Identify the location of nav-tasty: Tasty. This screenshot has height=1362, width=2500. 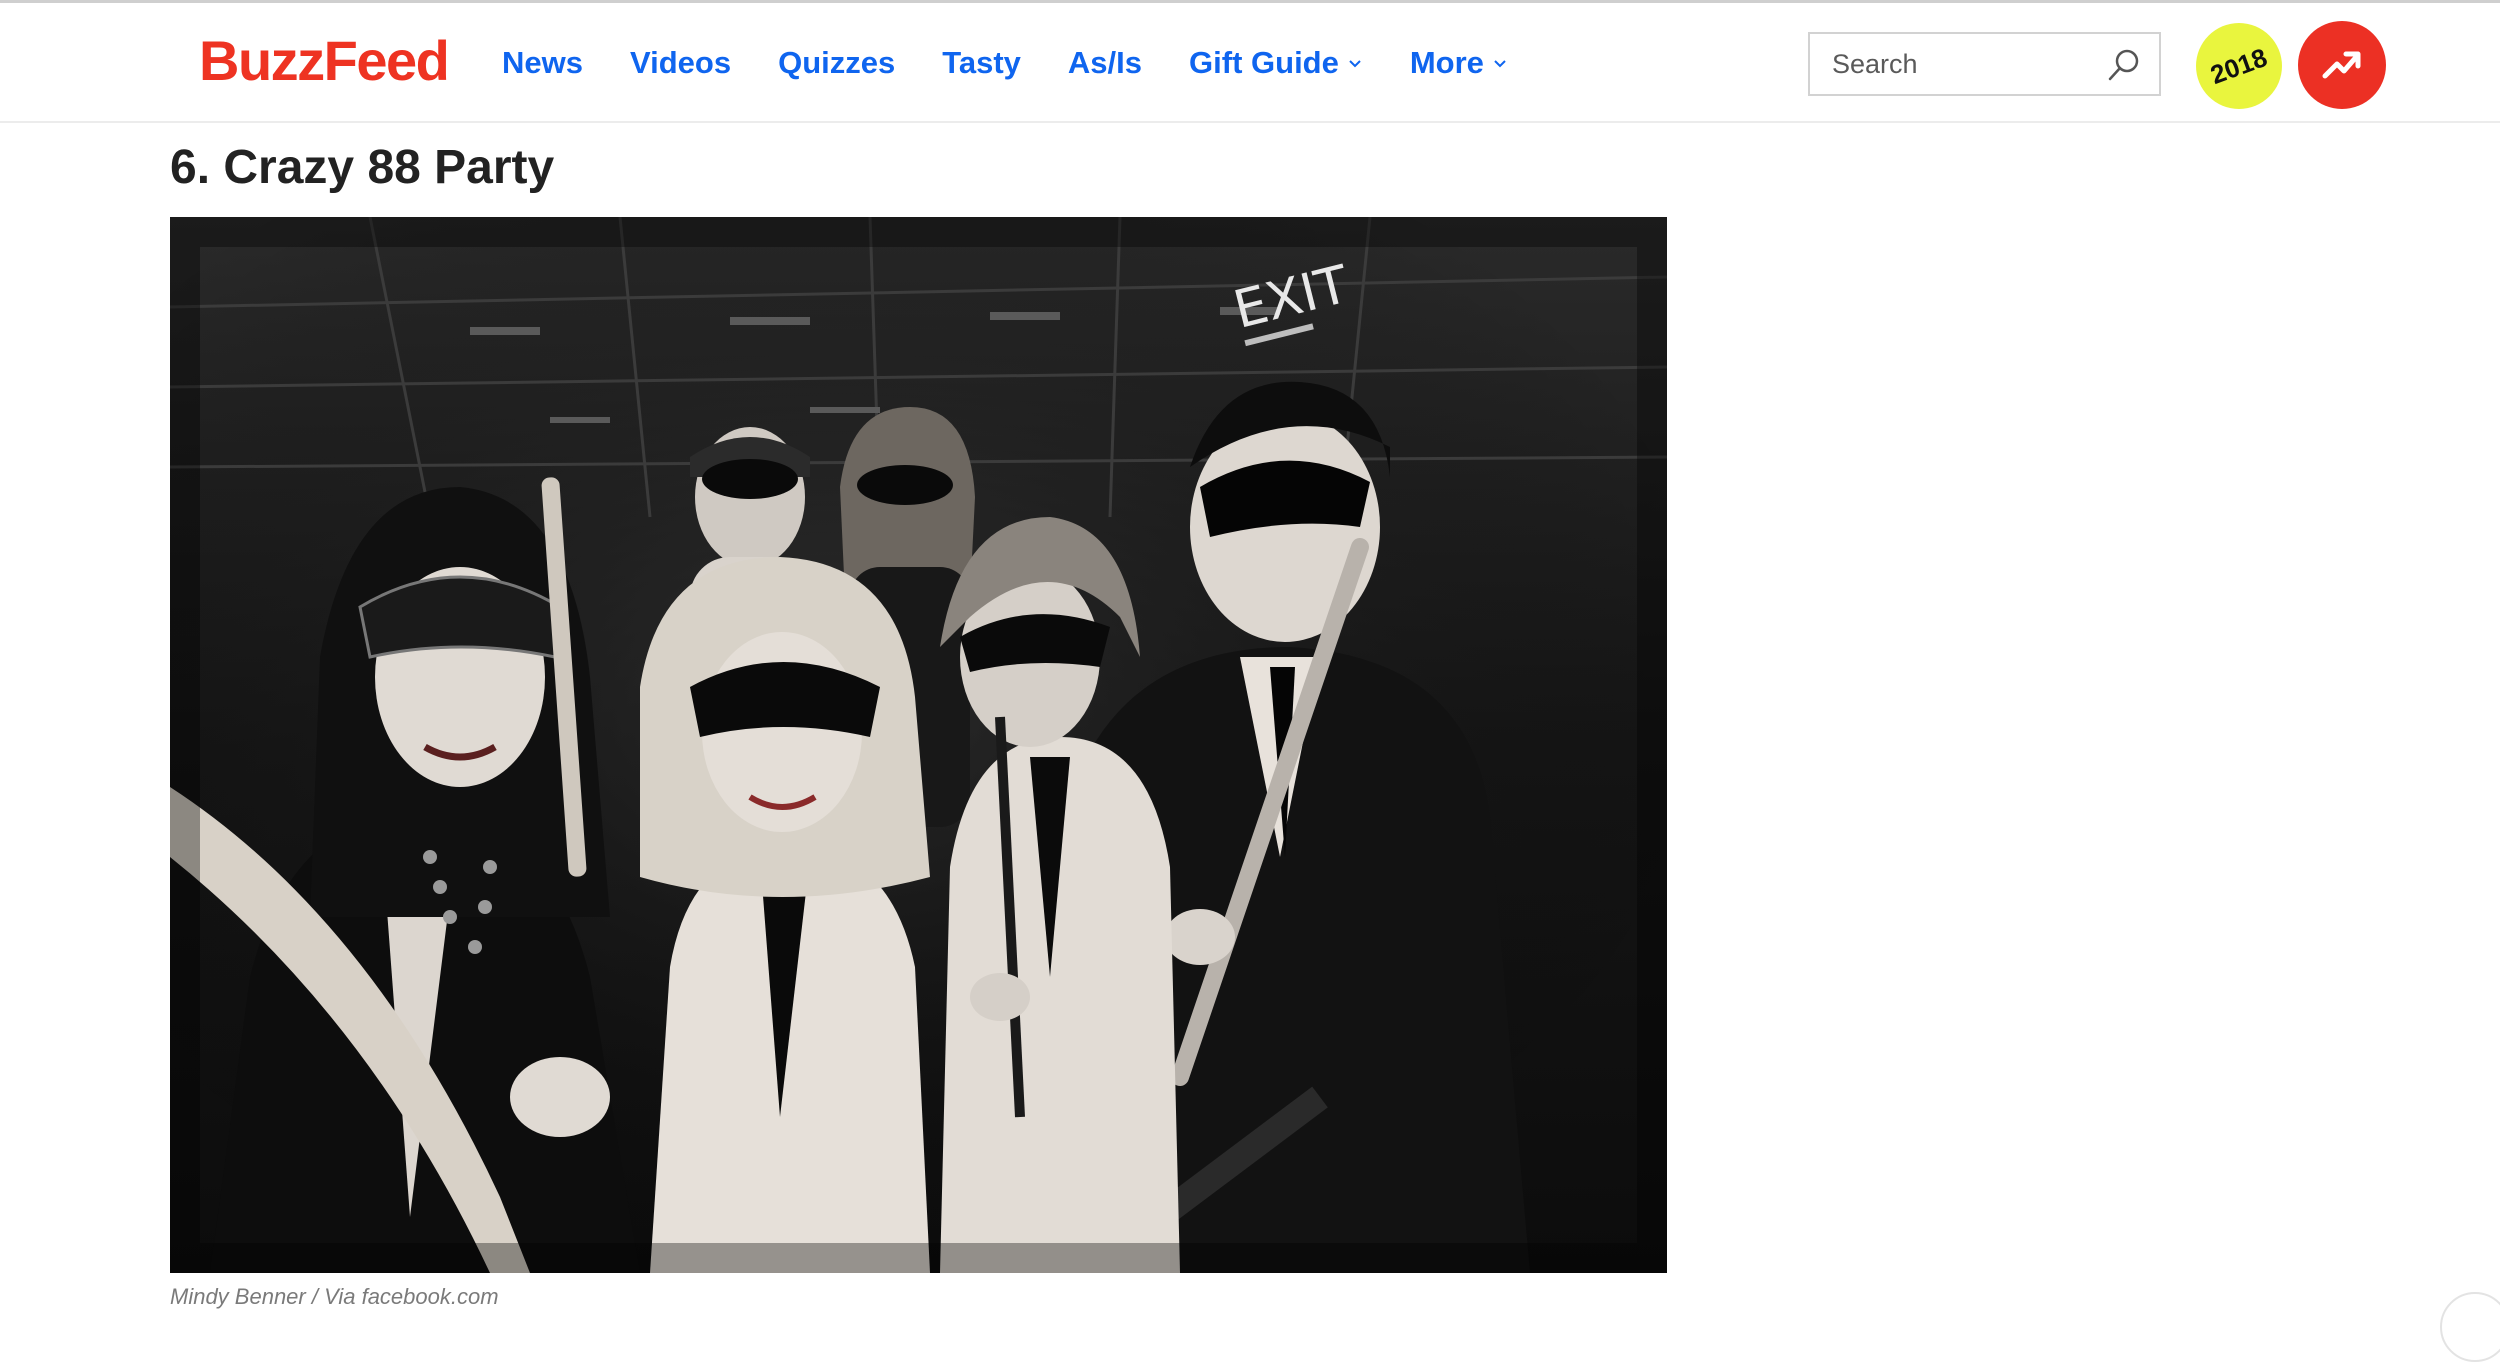
(981, 63).